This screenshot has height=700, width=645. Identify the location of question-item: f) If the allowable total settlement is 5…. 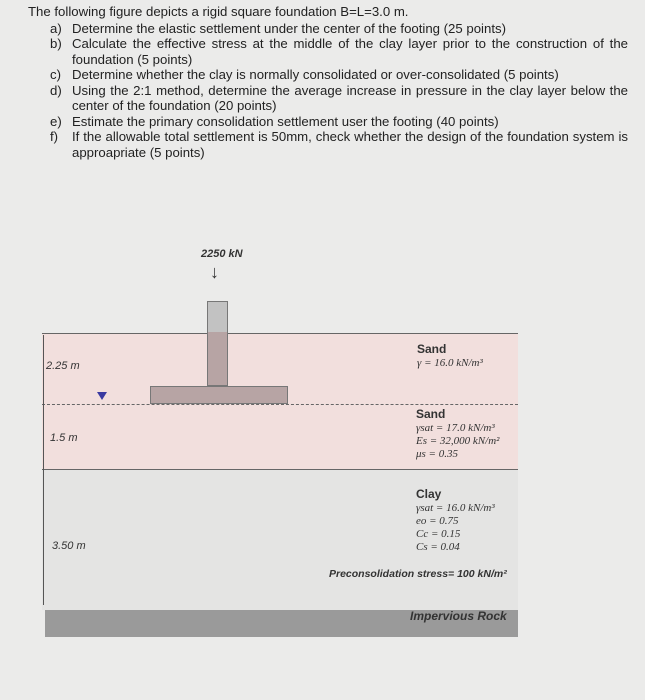
(339, 144).